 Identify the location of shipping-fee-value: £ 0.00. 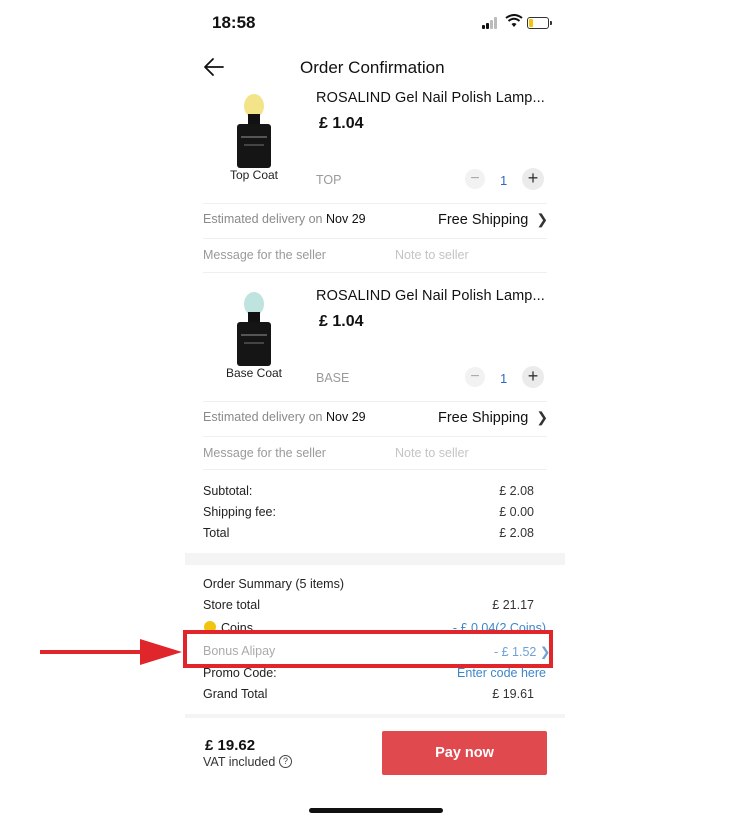
(516, 512).